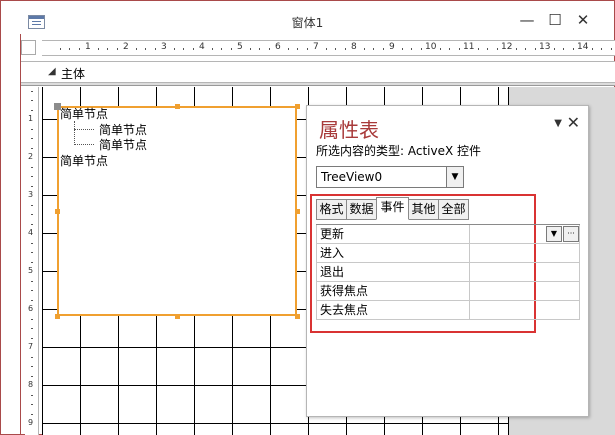 This screenshot has height=435, width=615. Describe the element at coordinates (328, 48) in the screenshot. I see `horizontal-ruler: 1 2 3 4 5 6 7 8 9 10 11 12 13 14` at that location.